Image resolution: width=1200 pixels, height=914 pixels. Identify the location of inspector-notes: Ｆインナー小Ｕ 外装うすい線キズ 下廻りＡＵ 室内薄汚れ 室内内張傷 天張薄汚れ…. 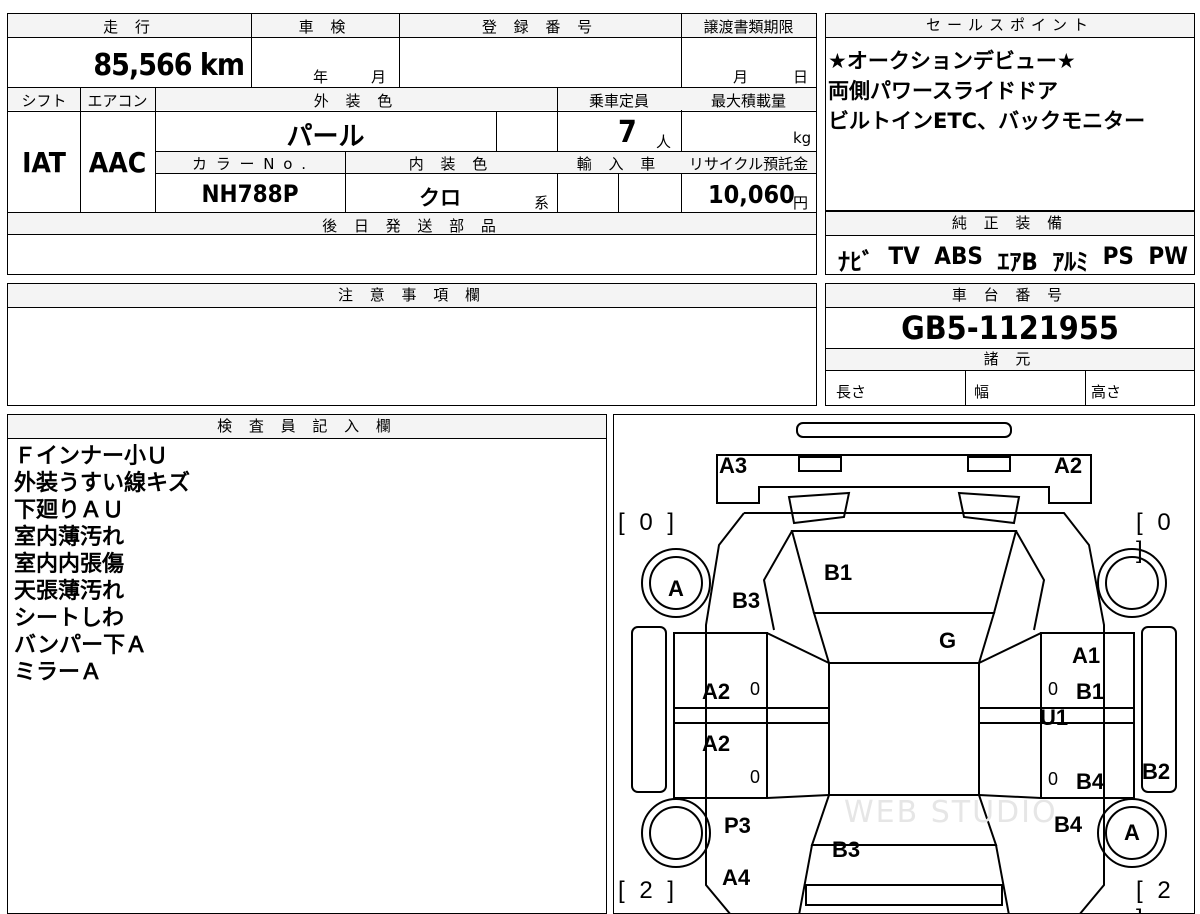
(102, 564).